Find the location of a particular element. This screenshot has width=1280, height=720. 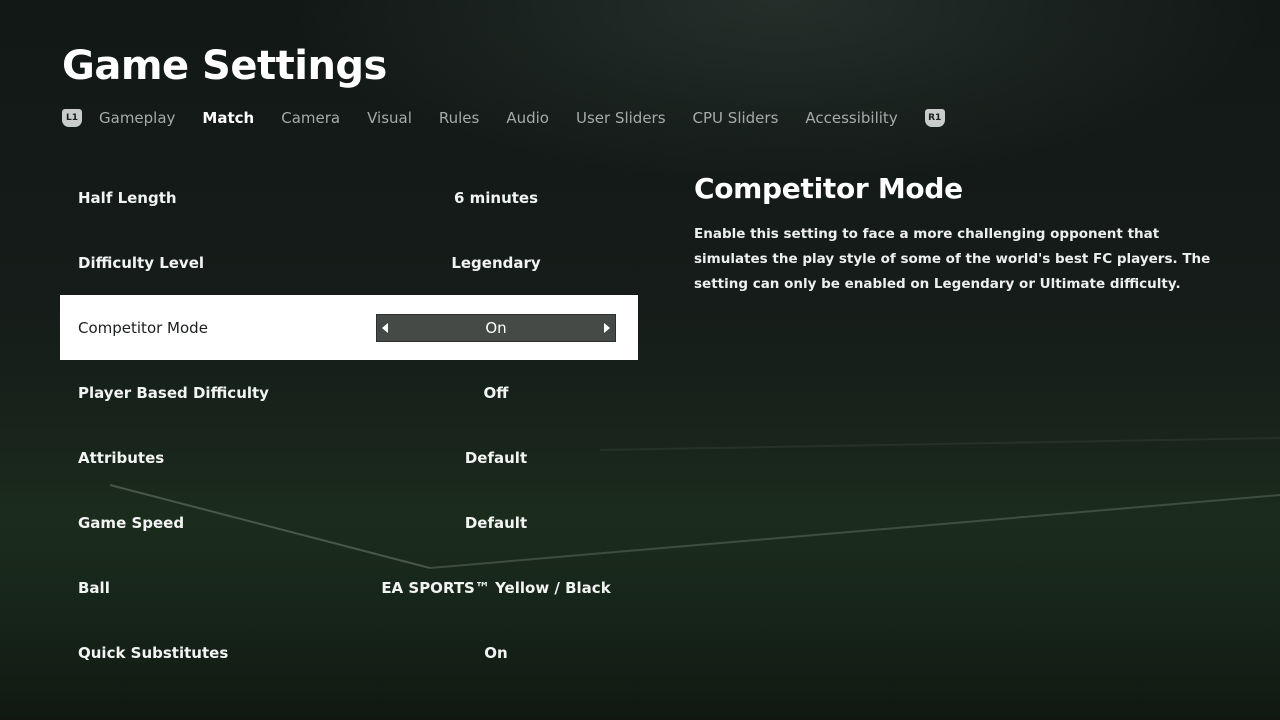

setting-label: Quick Substitutes is located at coordinates (153, 652).